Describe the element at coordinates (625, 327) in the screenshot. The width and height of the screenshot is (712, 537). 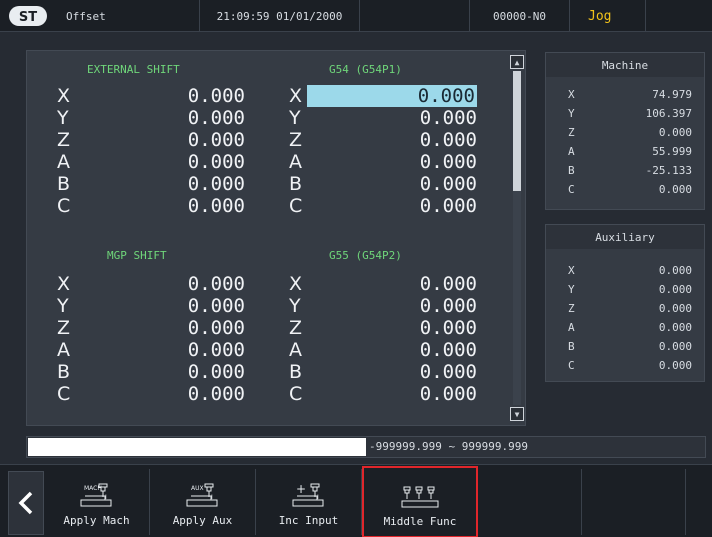
I see `auxiliary-row: A 0.000` at that location.